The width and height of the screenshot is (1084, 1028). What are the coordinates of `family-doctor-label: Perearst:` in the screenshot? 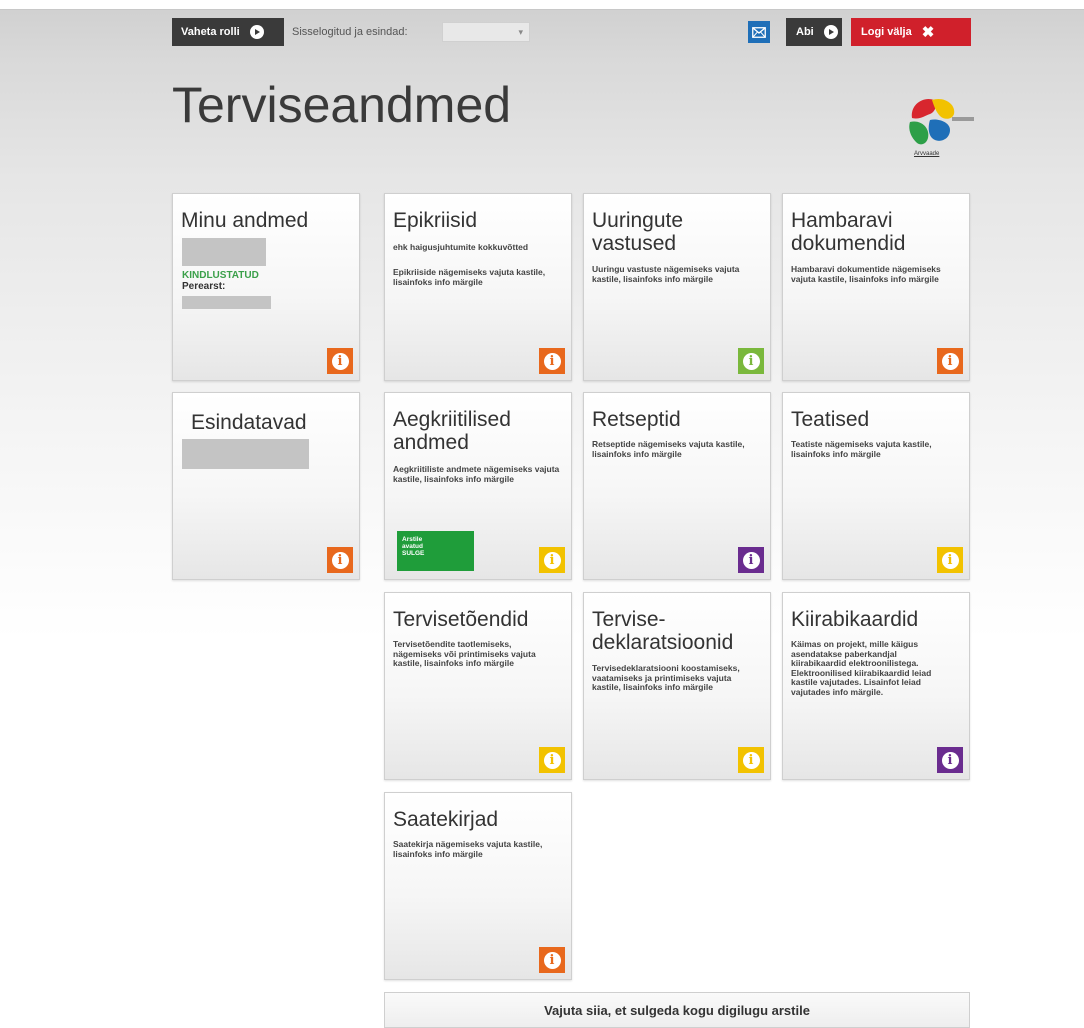 It's located at (204, 286).